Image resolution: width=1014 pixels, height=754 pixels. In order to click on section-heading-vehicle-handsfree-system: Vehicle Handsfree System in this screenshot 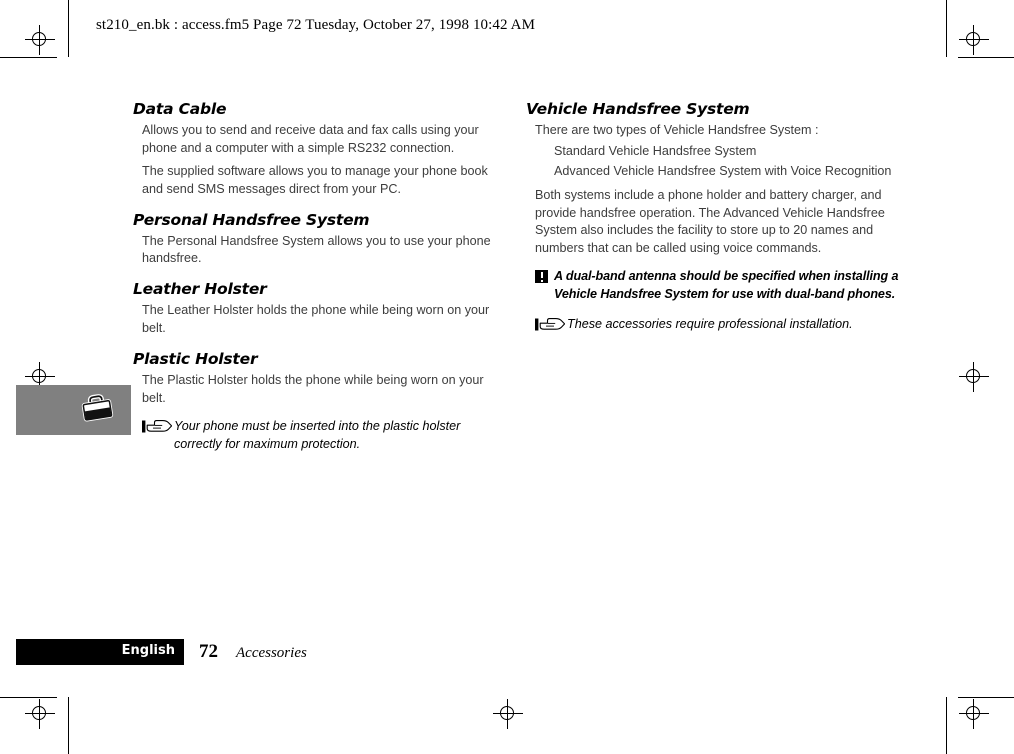, I will do `click(638, 109)`.